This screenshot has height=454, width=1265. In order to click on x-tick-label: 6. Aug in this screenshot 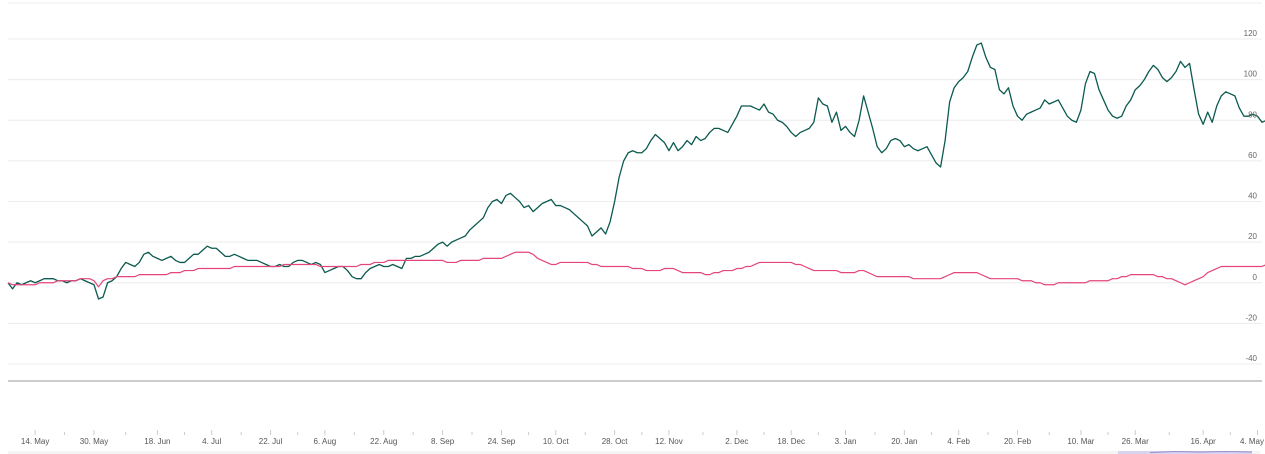, I will do `click(325, 441)`.